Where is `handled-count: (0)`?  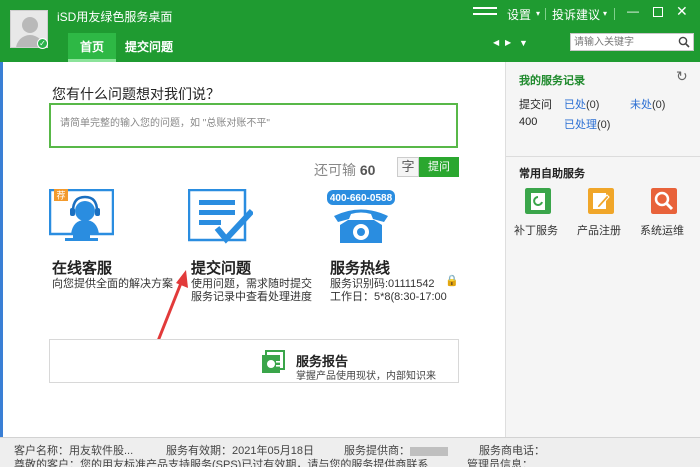
handled-count: (0) is located at coordinates (604, 125).